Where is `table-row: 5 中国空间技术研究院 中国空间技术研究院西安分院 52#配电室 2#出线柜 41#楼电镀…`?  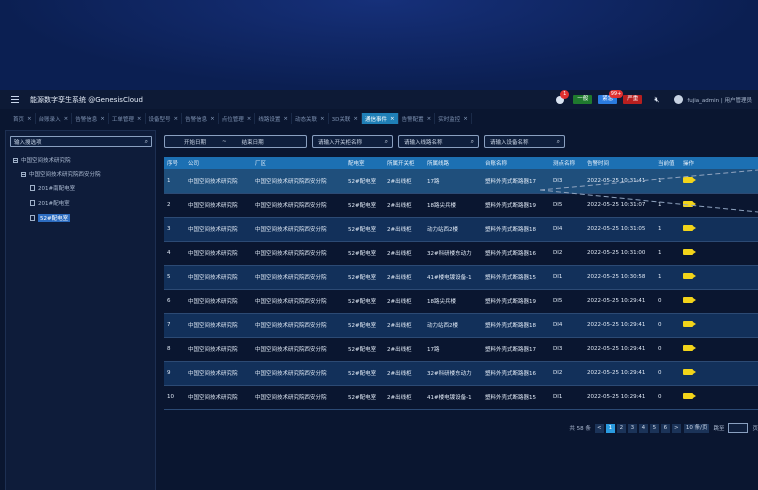 table-row: 5 中国空间技术研究院 中国空间技术研究院西安分院 52#配电室 2#出线柜 41#楼电镀… is located at coordinates (461, 277).